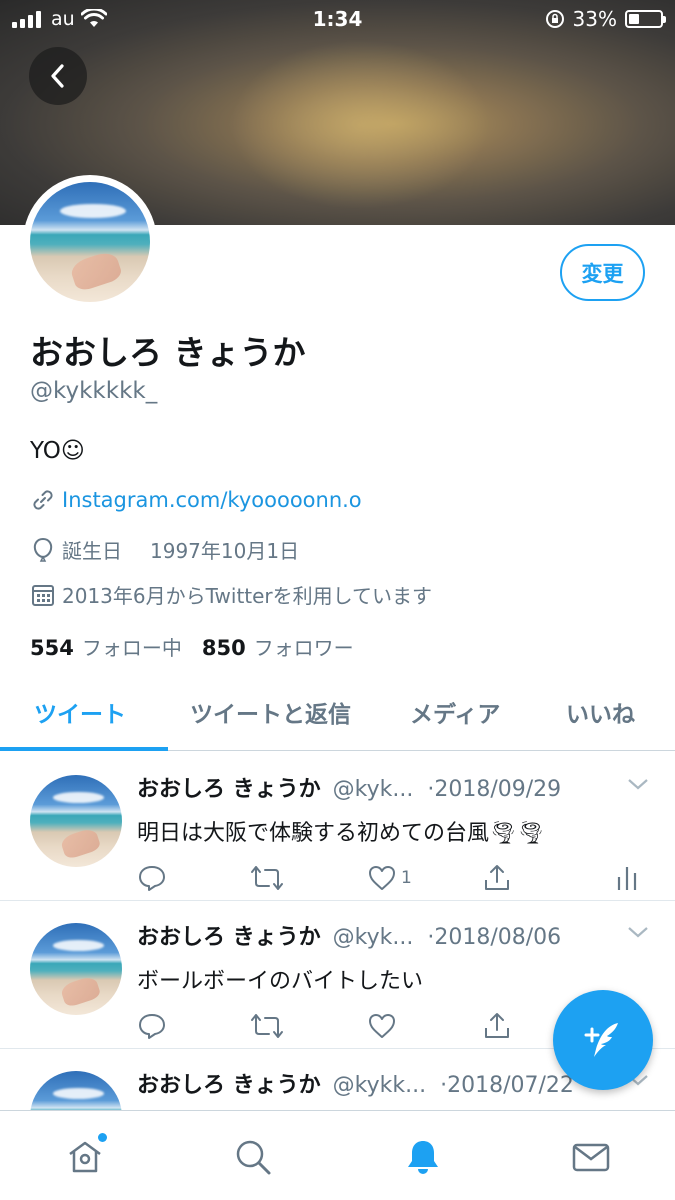  Describe the element at coordinates (602, 272) in the screenshot. I see `change-button: 変更` at that location.